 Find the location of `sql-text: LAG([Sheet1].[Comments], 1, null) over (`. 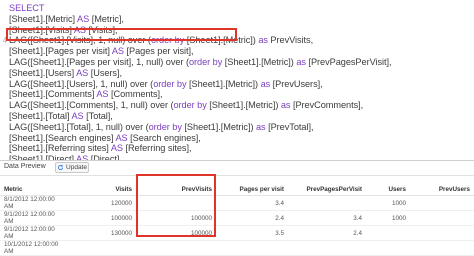

sql-text: LAG([Sheet1].[Comments], 1, null) over ( is located at coordinates (91, 105).